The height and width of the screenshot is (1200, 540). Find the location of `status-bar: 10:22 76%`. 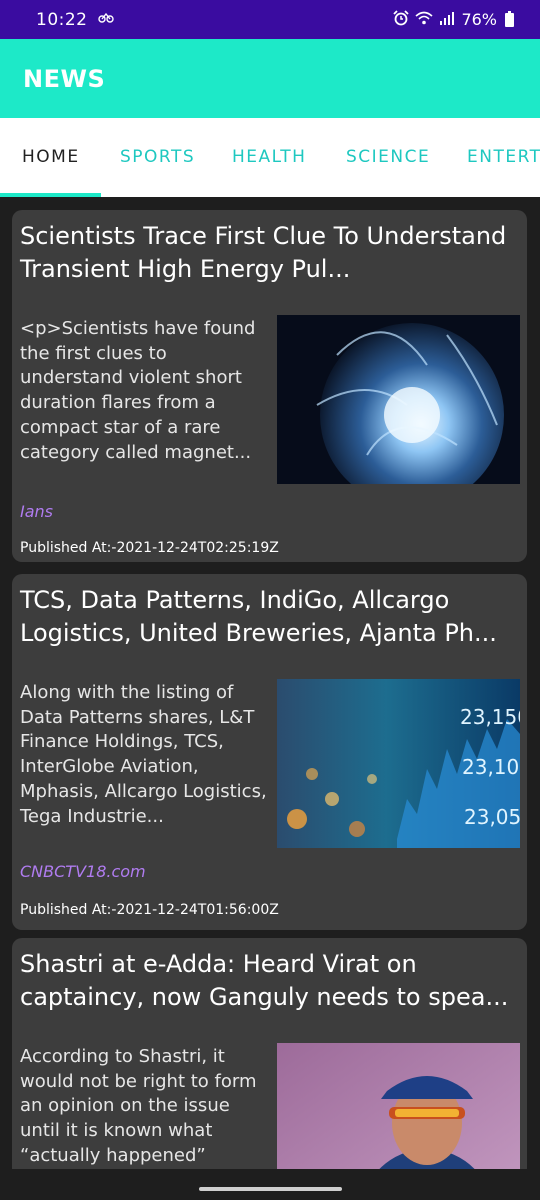

status-bar: 10:22 76% is located at coordinates (270, 19).